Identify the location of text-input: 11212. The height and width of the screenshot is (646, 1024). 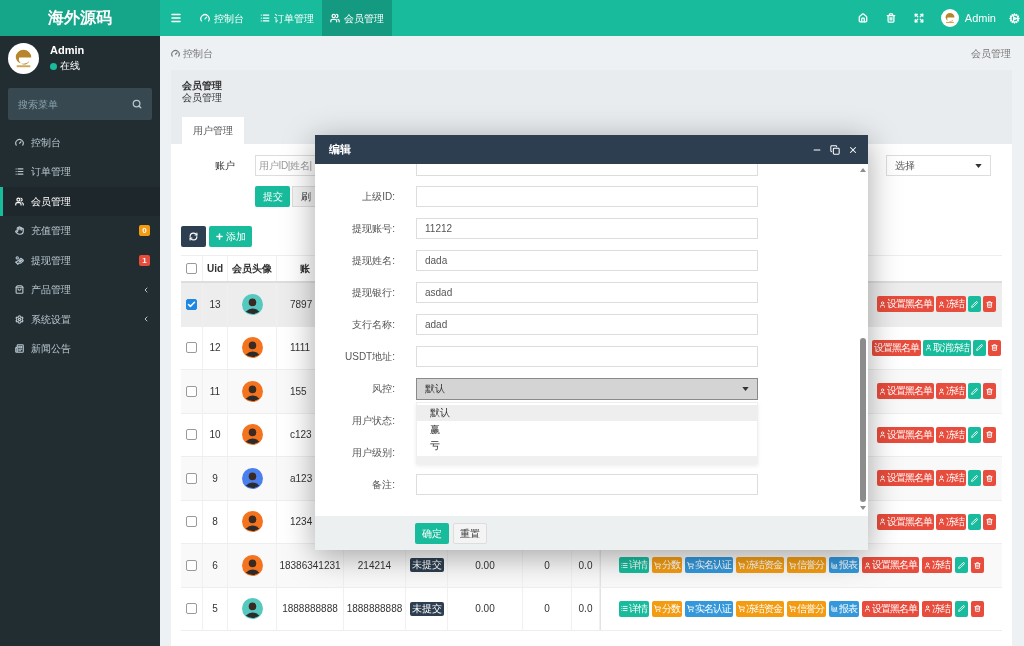
(587, 228).